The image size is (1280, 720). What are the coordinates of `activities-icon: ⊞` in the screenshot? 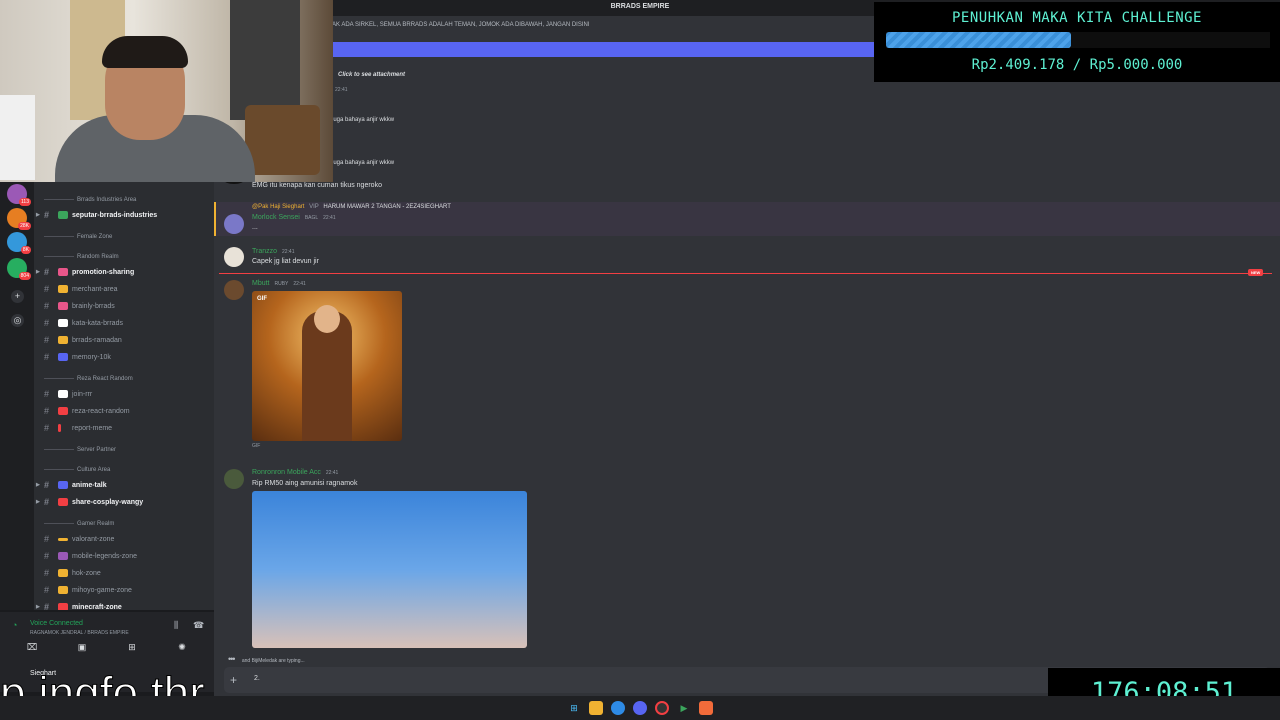 It's located at (132, 649).